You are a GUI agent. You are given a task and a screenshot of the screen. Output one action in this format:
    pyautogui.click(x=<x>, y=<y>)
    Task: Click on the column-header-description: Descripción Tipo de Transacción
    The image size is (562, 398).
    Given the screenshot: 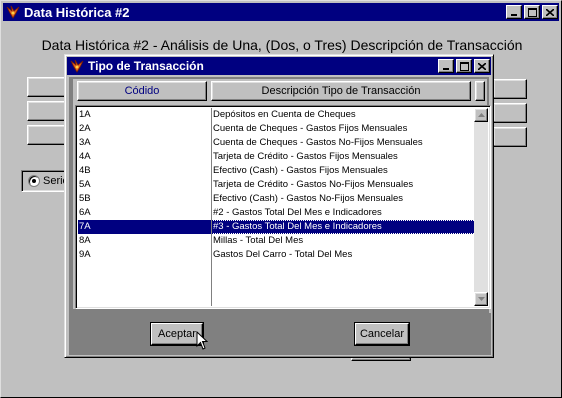 What is the action you would take?
    pyautogui.click(x=341, y=91)
    